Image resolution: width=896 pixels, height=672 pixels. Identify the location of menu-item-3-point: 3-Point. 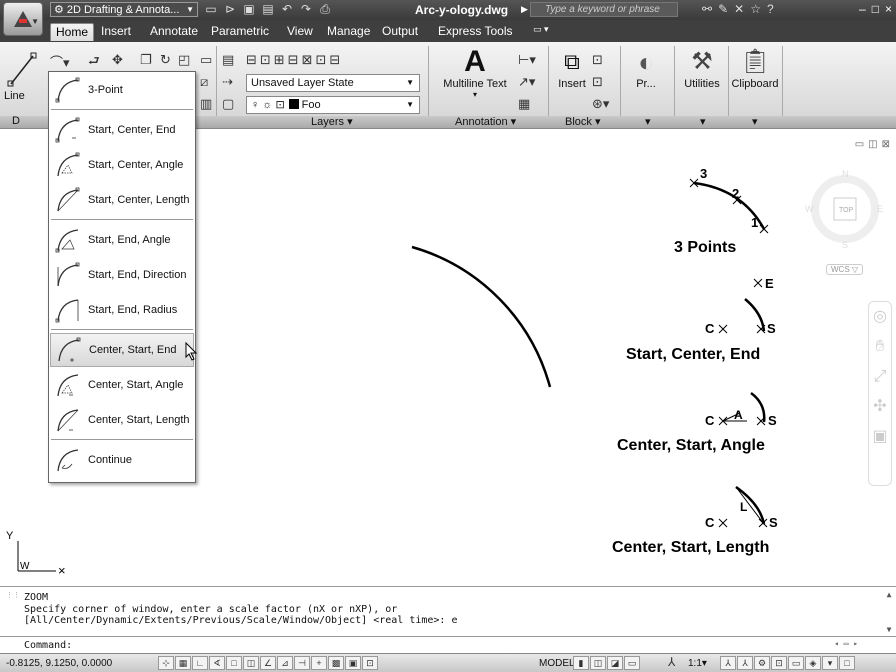
(122, 90).